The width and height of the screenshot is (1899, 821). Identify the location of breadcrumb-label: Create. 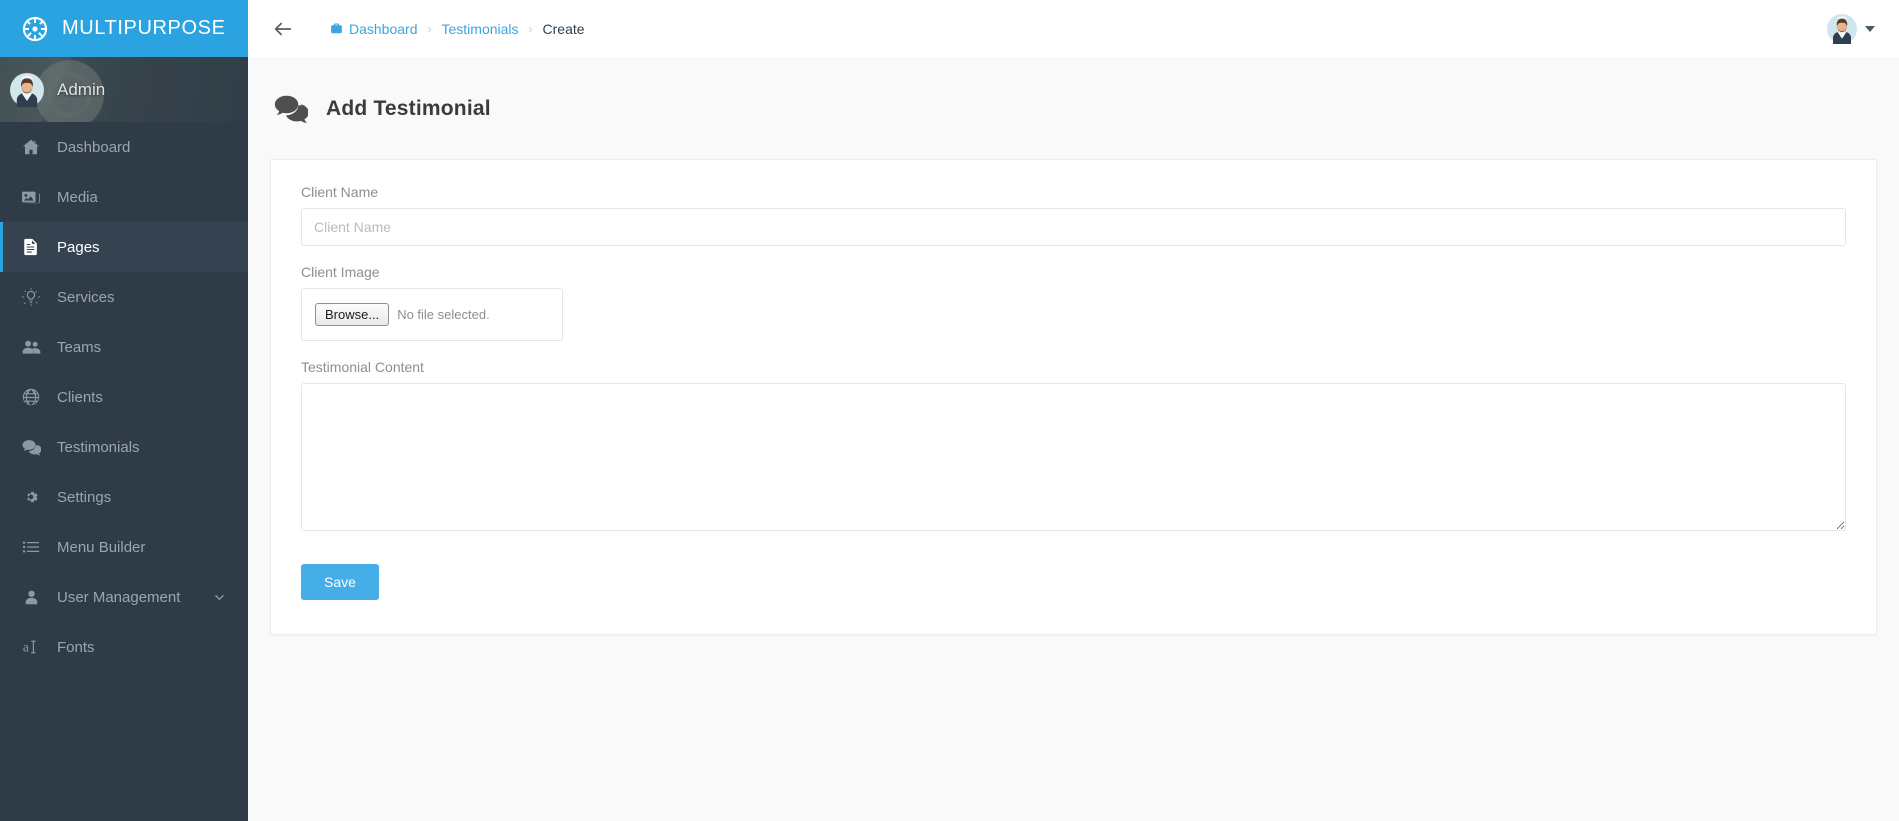
(563, 28).